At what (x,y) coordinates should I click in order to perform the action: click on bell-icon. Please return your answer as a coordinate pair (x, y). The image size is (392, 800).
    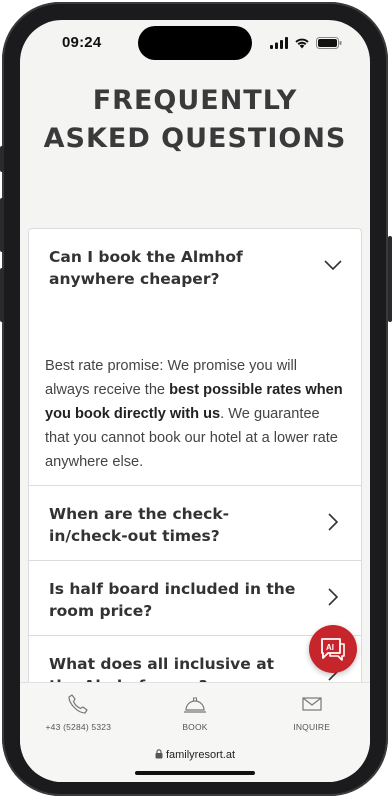
    Looking at the image, I should click on (195, 705).